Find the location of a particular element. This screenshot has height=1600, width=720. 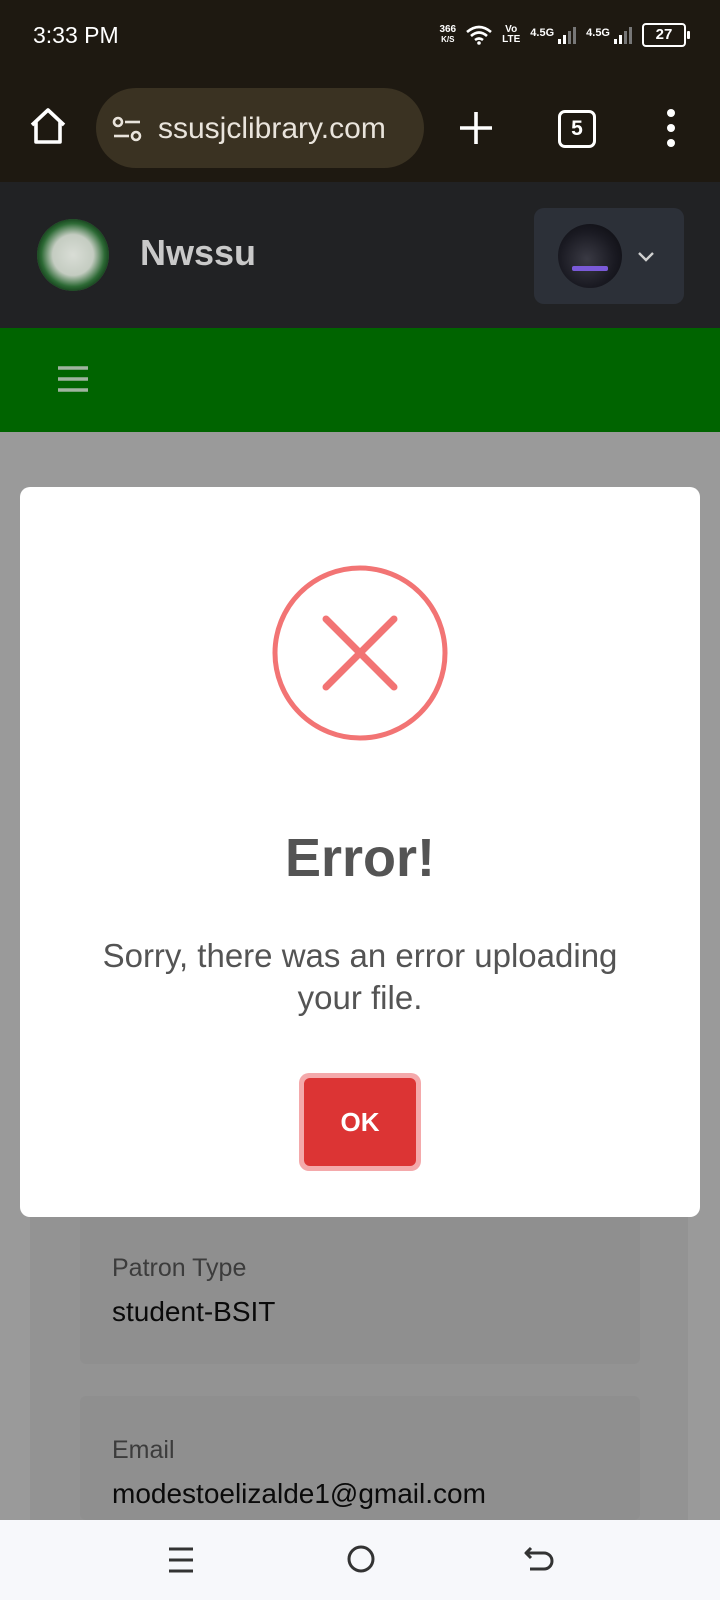

signal-2-label: 4.5G is located at coordinates (598, 32).